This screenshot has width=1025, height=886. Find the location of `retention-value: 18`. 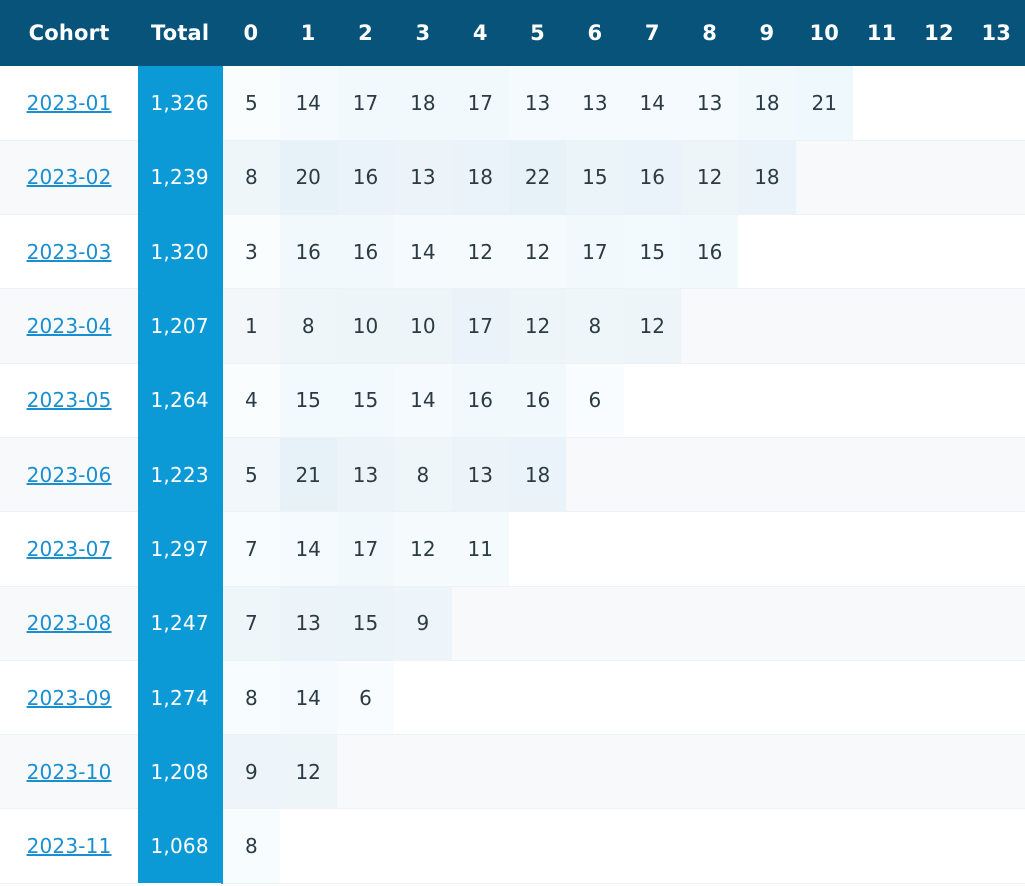

retention-value: 18 is located at coordinates (423, 102).